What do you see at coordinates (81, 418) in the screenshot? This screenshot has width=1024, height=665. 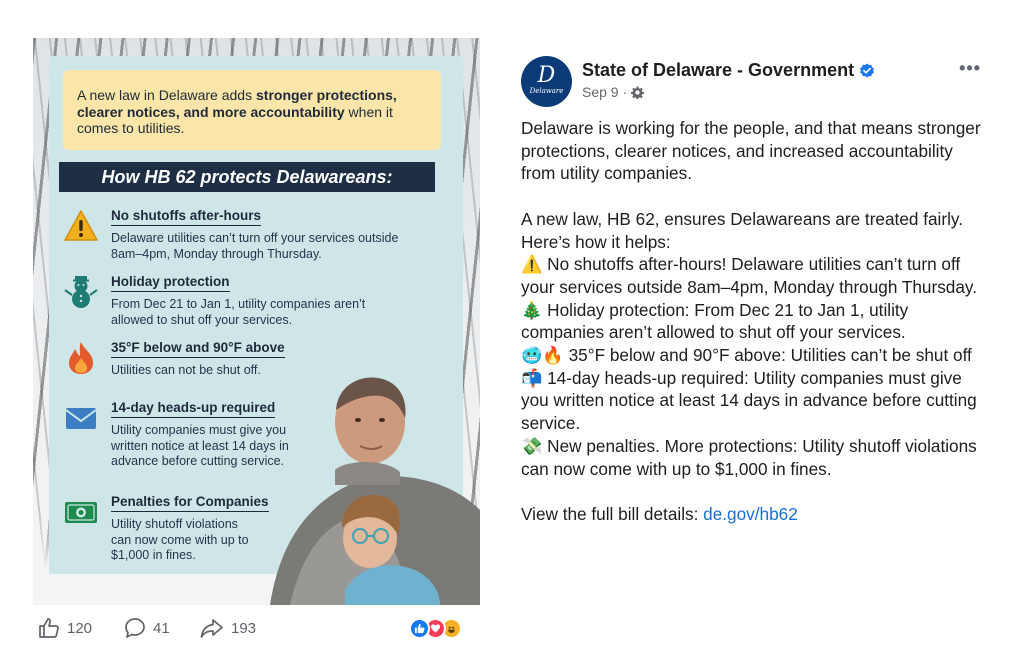 I see `envelope-icon` at bounding box center [81, 418].